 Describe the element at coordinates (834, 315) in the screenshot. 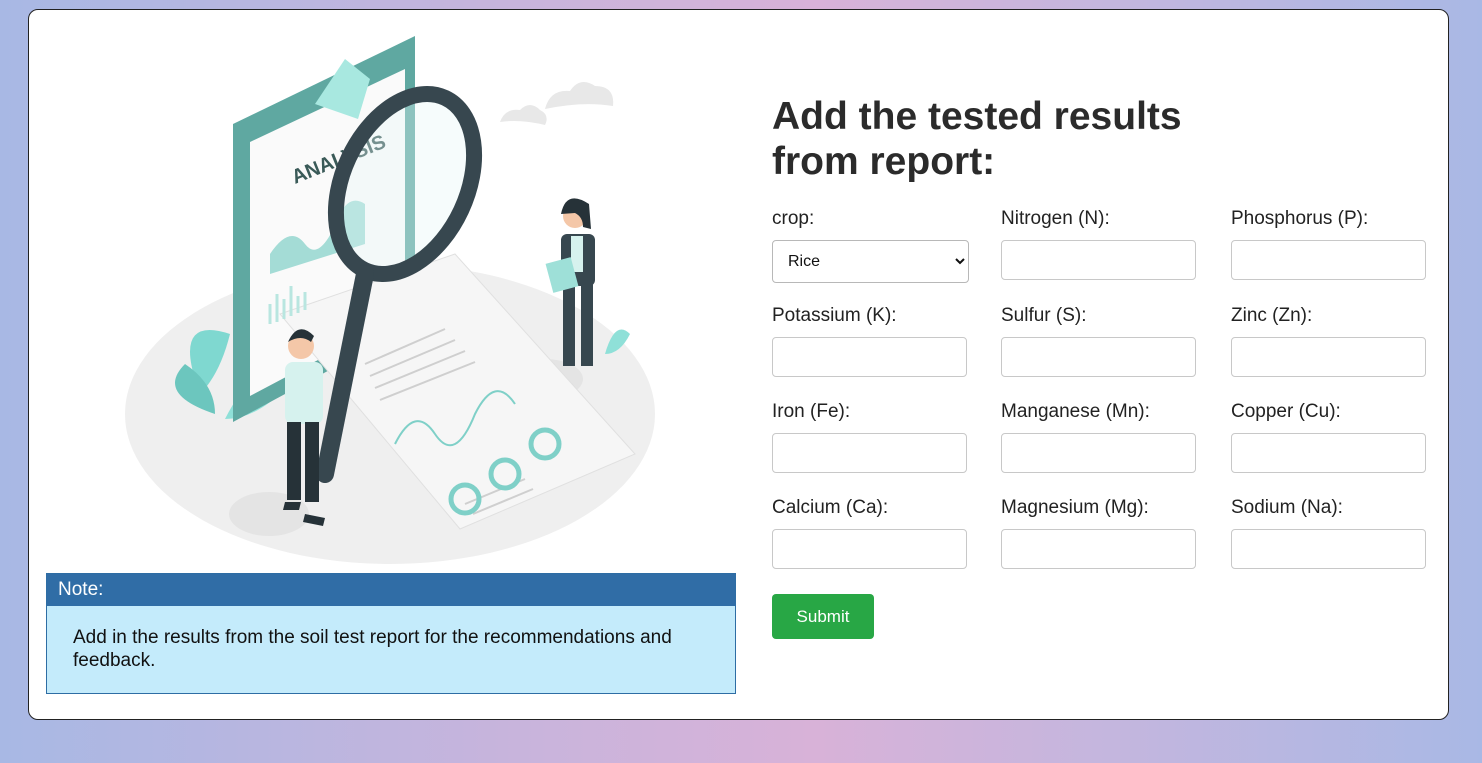

I see `potassium-label: Potassium (K):` at that location.